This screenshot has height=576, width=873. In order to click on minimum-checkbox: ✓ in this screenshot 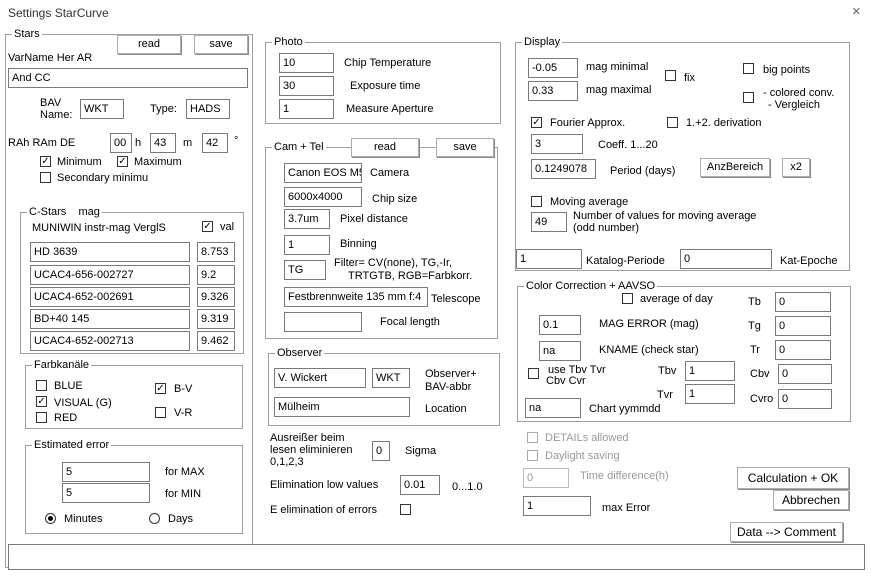, I will do `click(45, 161)`.